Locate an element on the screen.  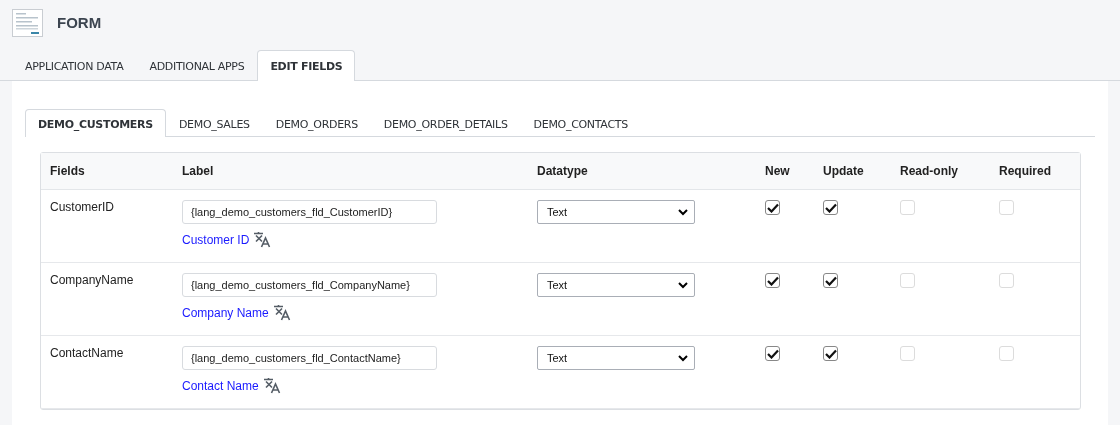
label-input: {lang_demo_customers_fld_CustomerID} is located at coordinates (309, 212).